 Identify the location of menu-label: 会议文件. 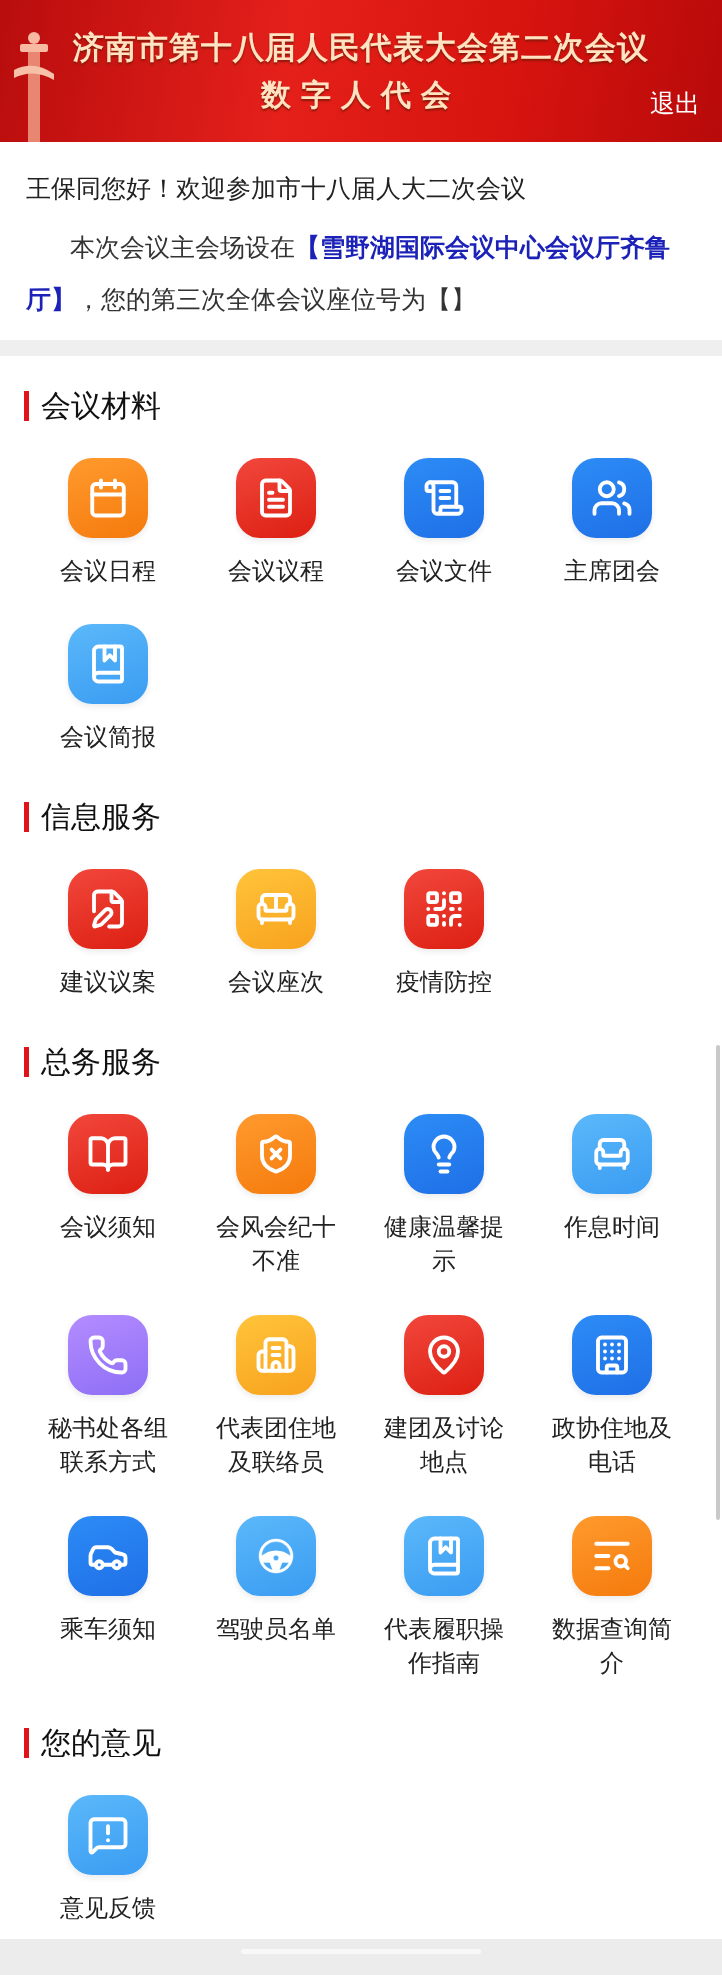
(444, 571).